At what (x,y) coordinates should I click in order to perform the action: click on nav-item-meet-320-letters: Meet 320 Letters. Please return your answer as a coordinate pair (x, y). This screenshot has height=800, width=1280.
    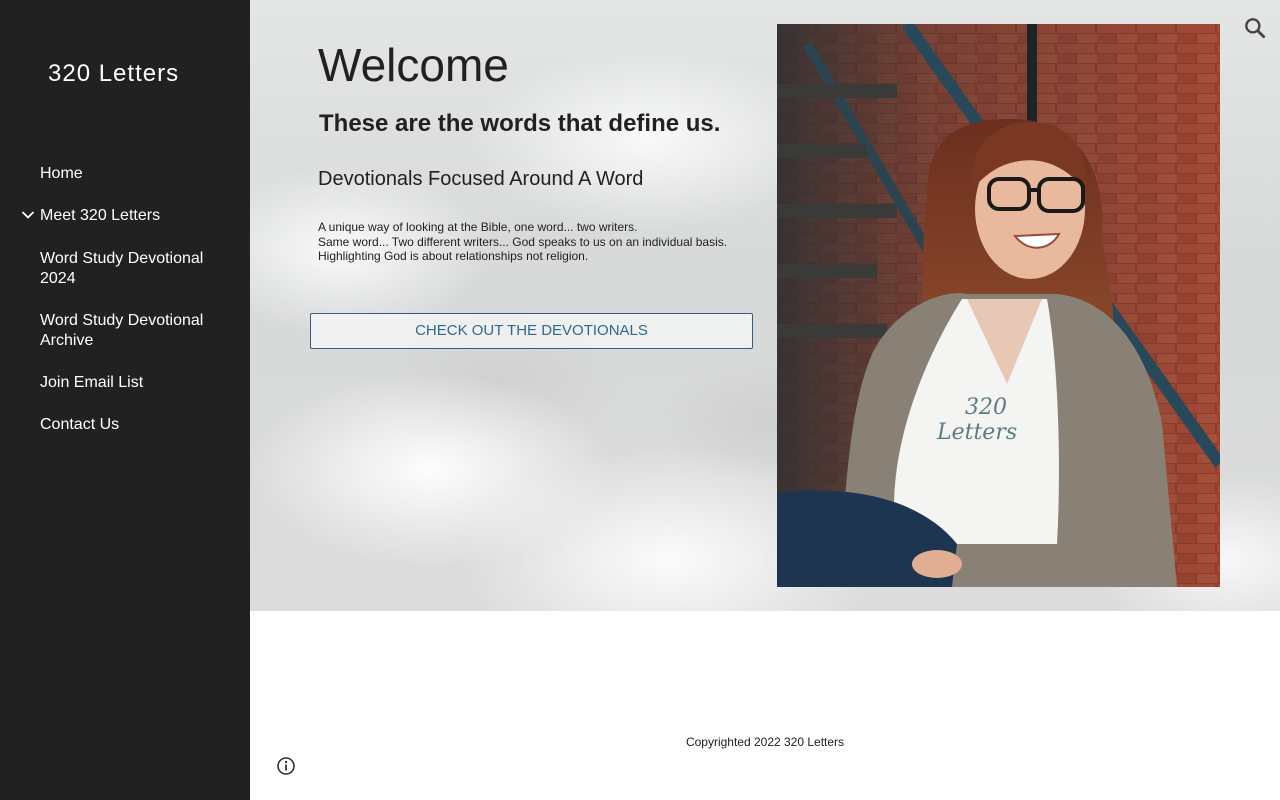
    Looking at the image, I should click on (125, 216).